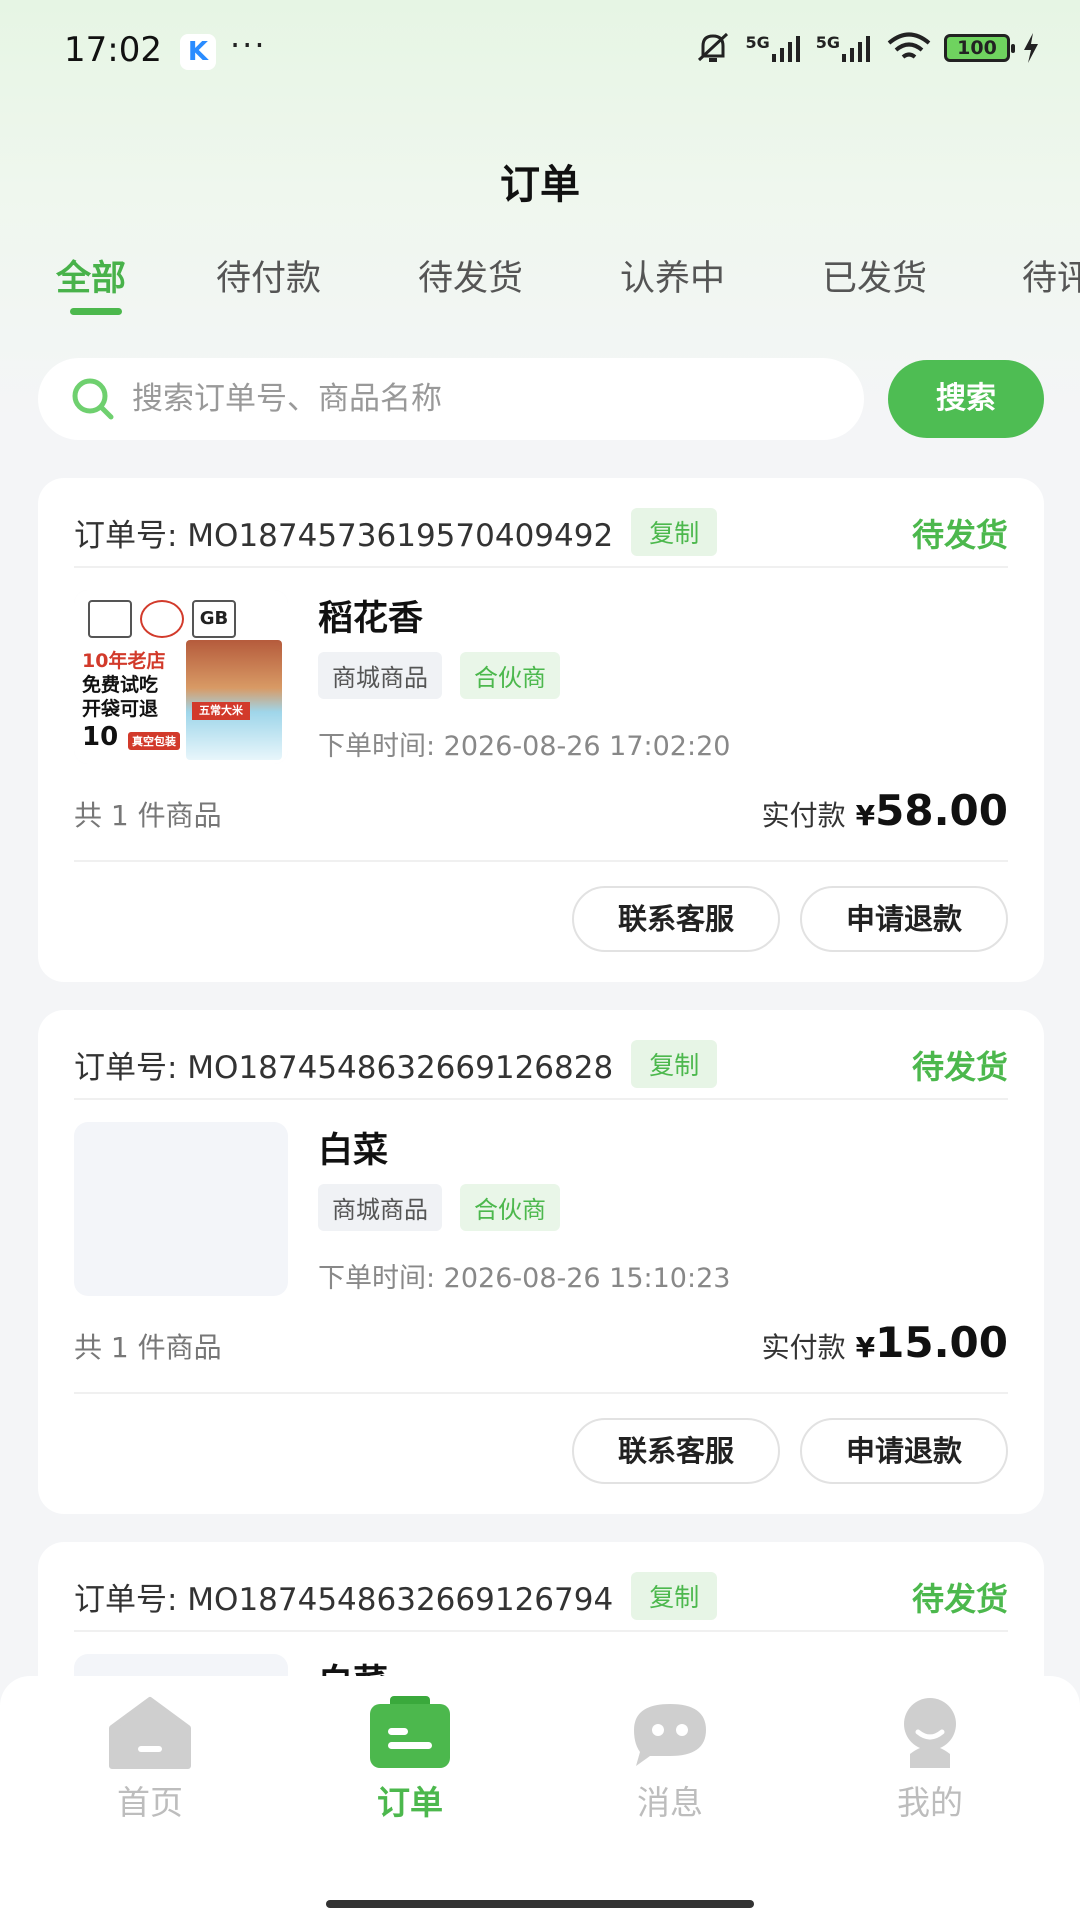  I want to click on home-indicator, so click(540, 1904).